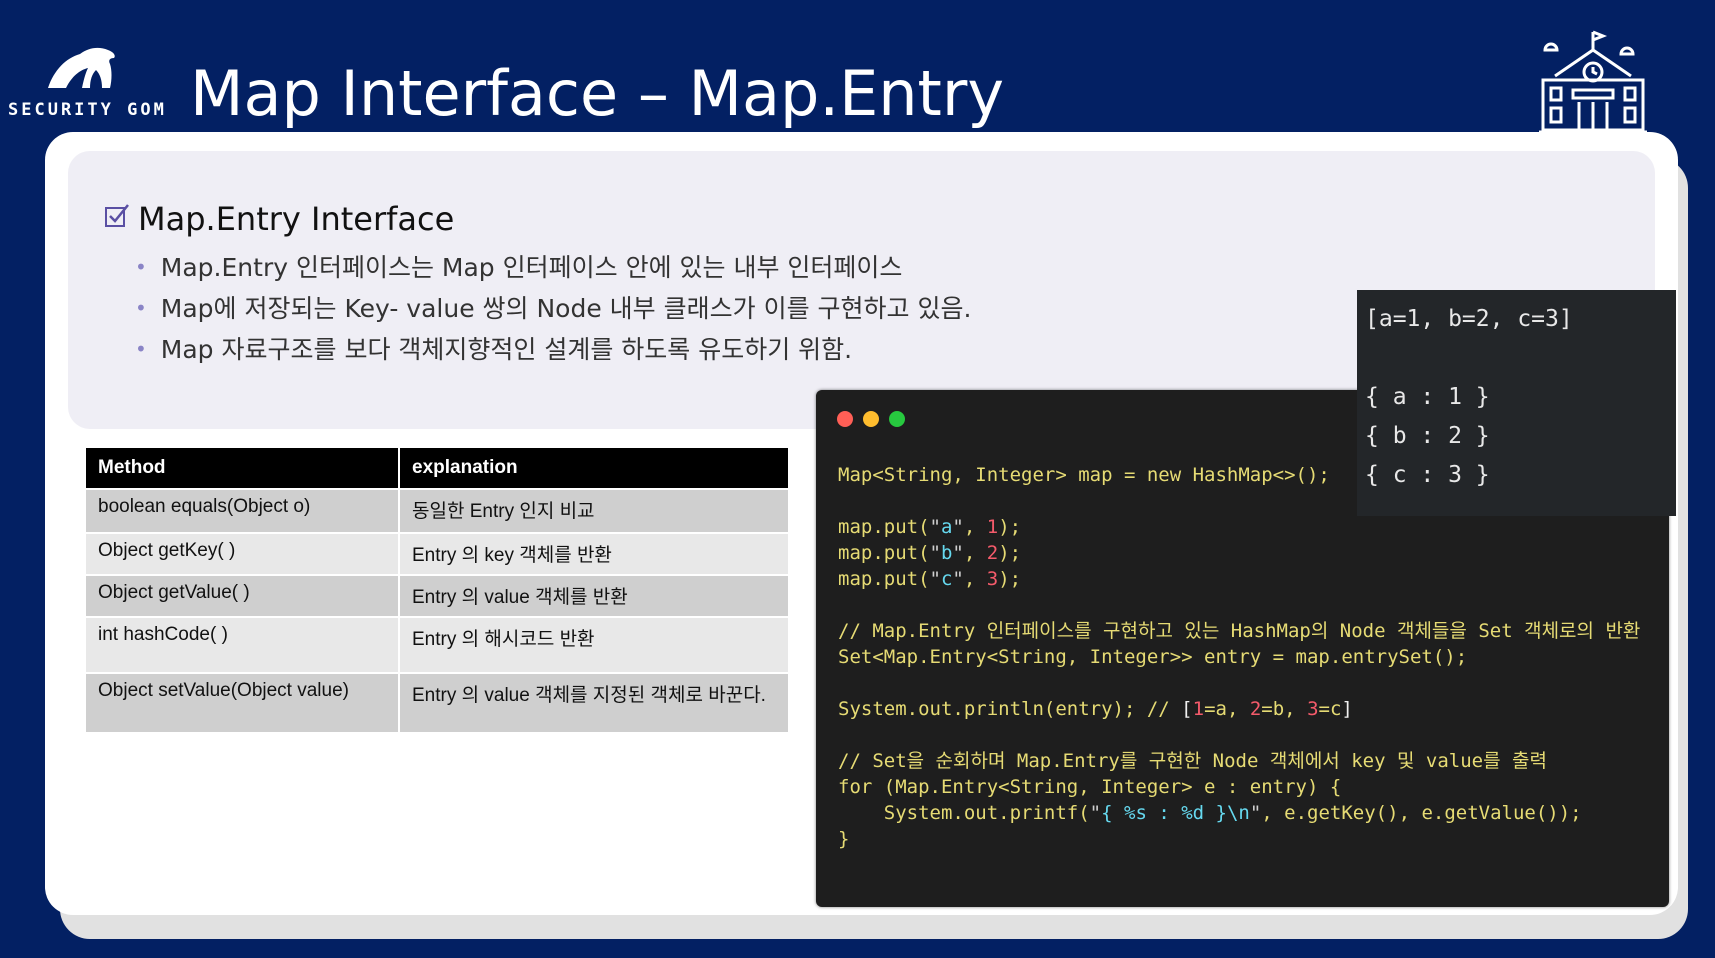  I want to click on table-cell-explanation: Entry 의 value 객체를 반환, so click(594, 596).